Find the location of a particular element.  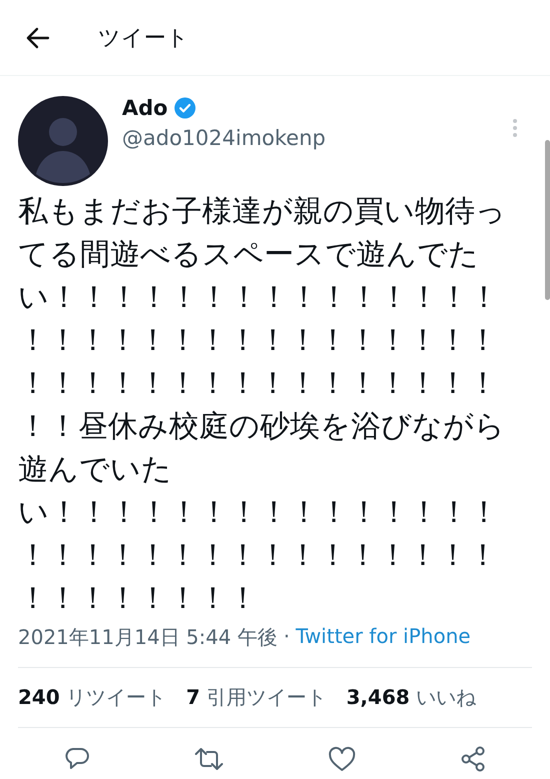

source-link: Twitter for iPhone is located at coordinates (383, 637).